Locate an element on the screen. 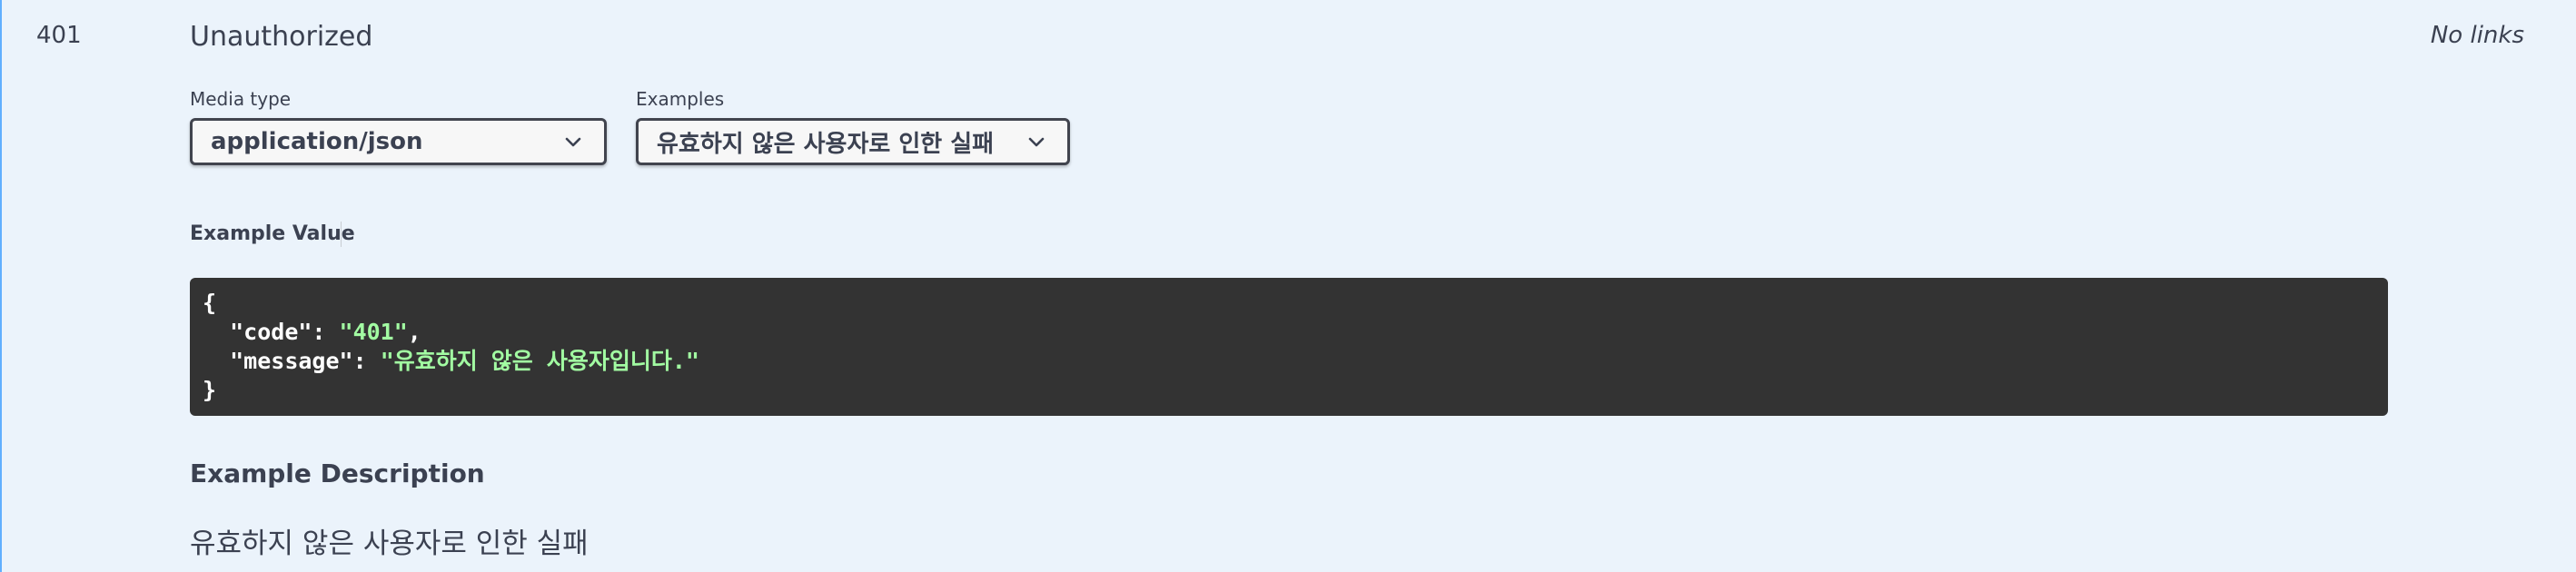 Image resolution: width=2576 pixels, height=572 pixels. code-close-brace: } is located at coordinates (210, 390).